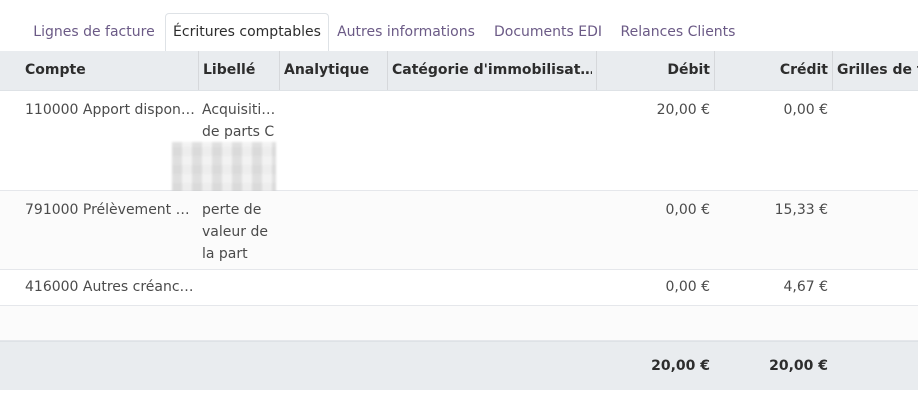 The width and height of the screenshot is (918, 407). I want to click on cell-credit: 4,67 €, so click(773, 287).